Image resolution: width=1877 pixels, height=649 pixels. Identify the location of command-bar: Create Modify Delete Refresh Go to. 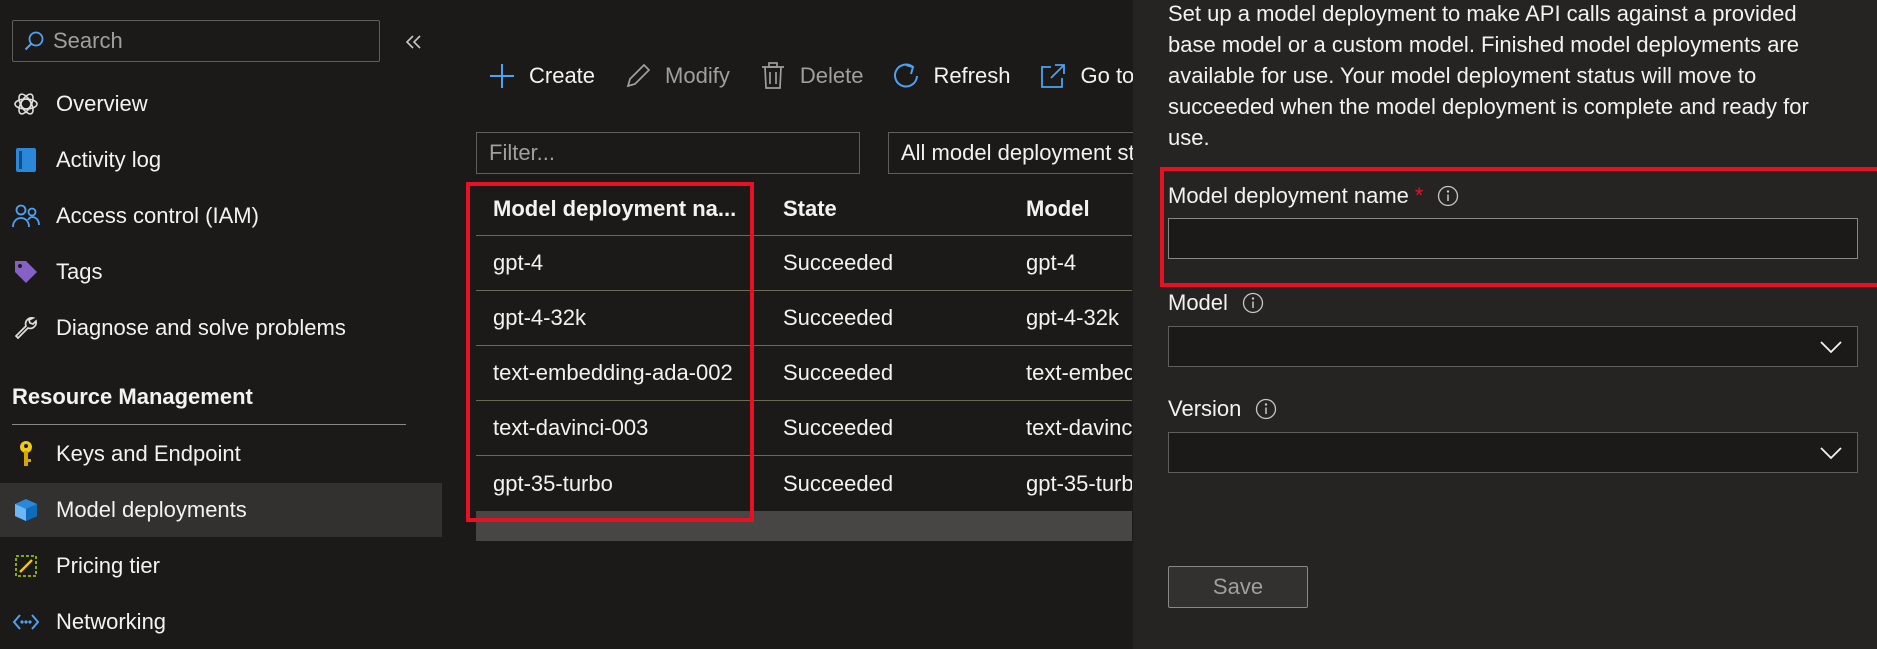
(824, 76).